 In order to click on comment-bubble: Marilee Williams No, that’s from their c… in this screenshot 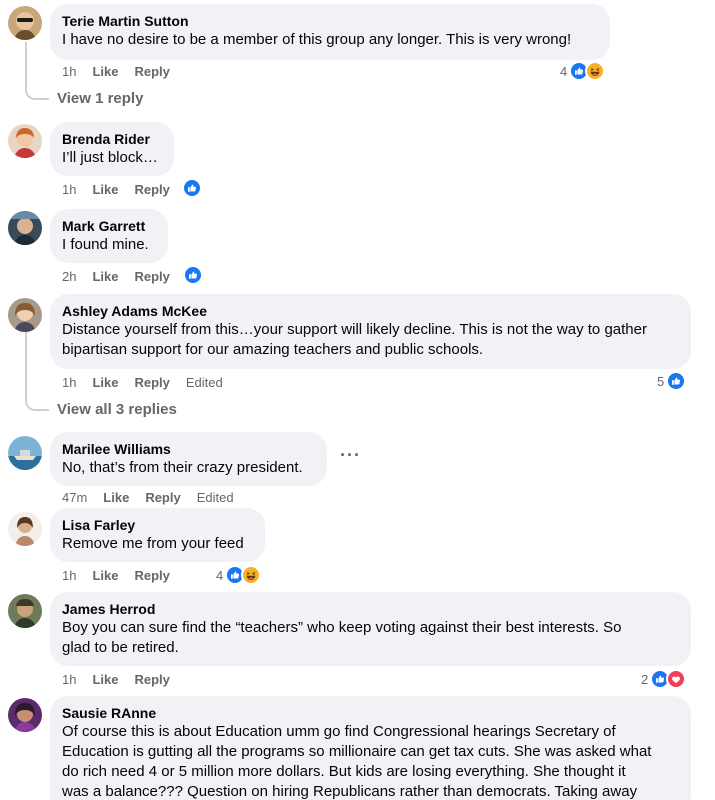, I will do `click(188, 459)`.